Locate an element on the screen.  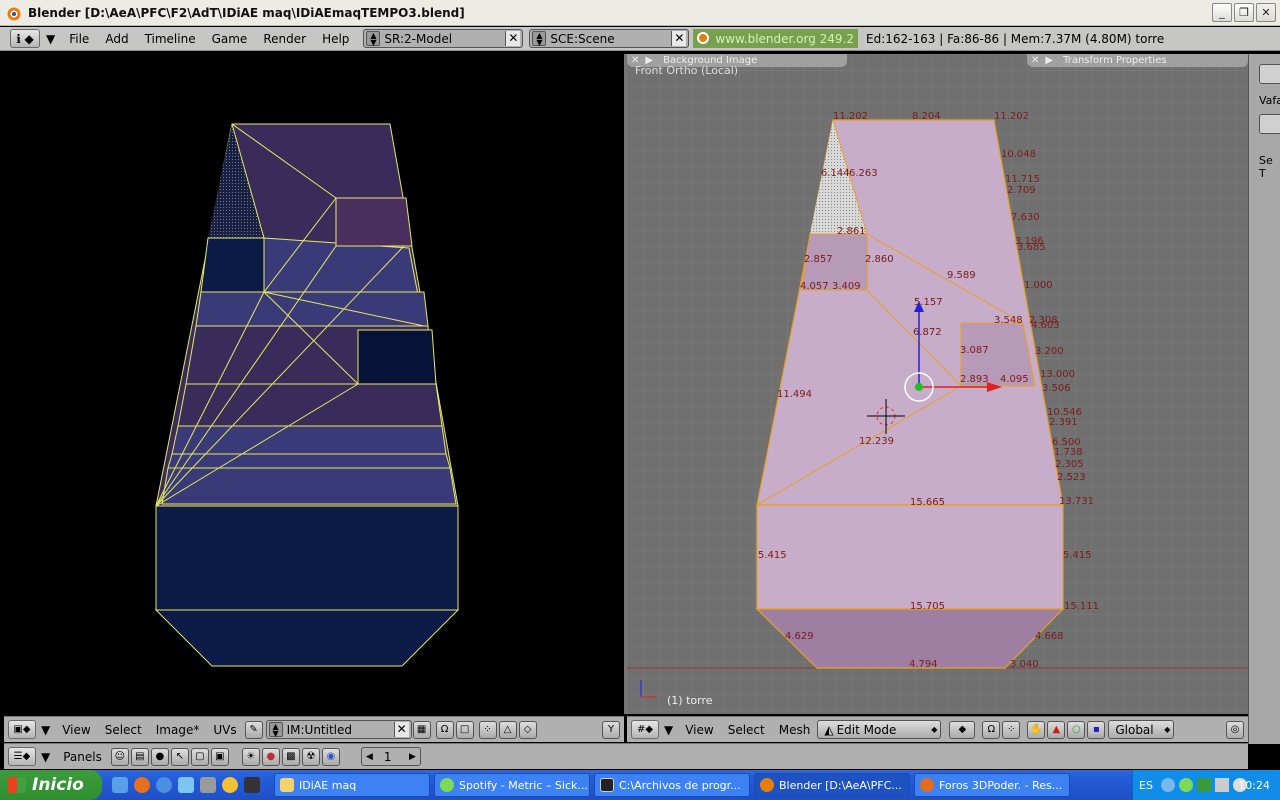
close-icon: ✕ is located at coordinates (1035, 60).